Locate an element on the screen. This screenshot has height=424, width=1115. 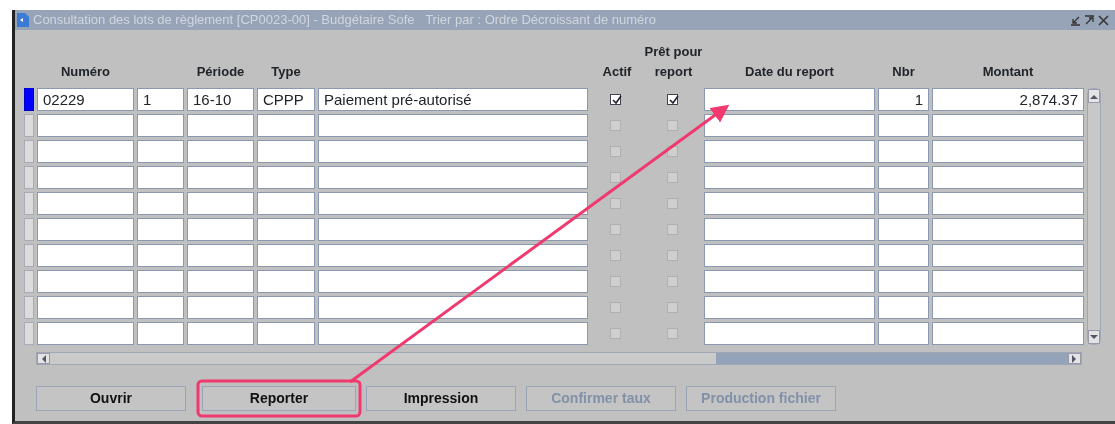
action-button: Impression is located at coordinates (441, 398).